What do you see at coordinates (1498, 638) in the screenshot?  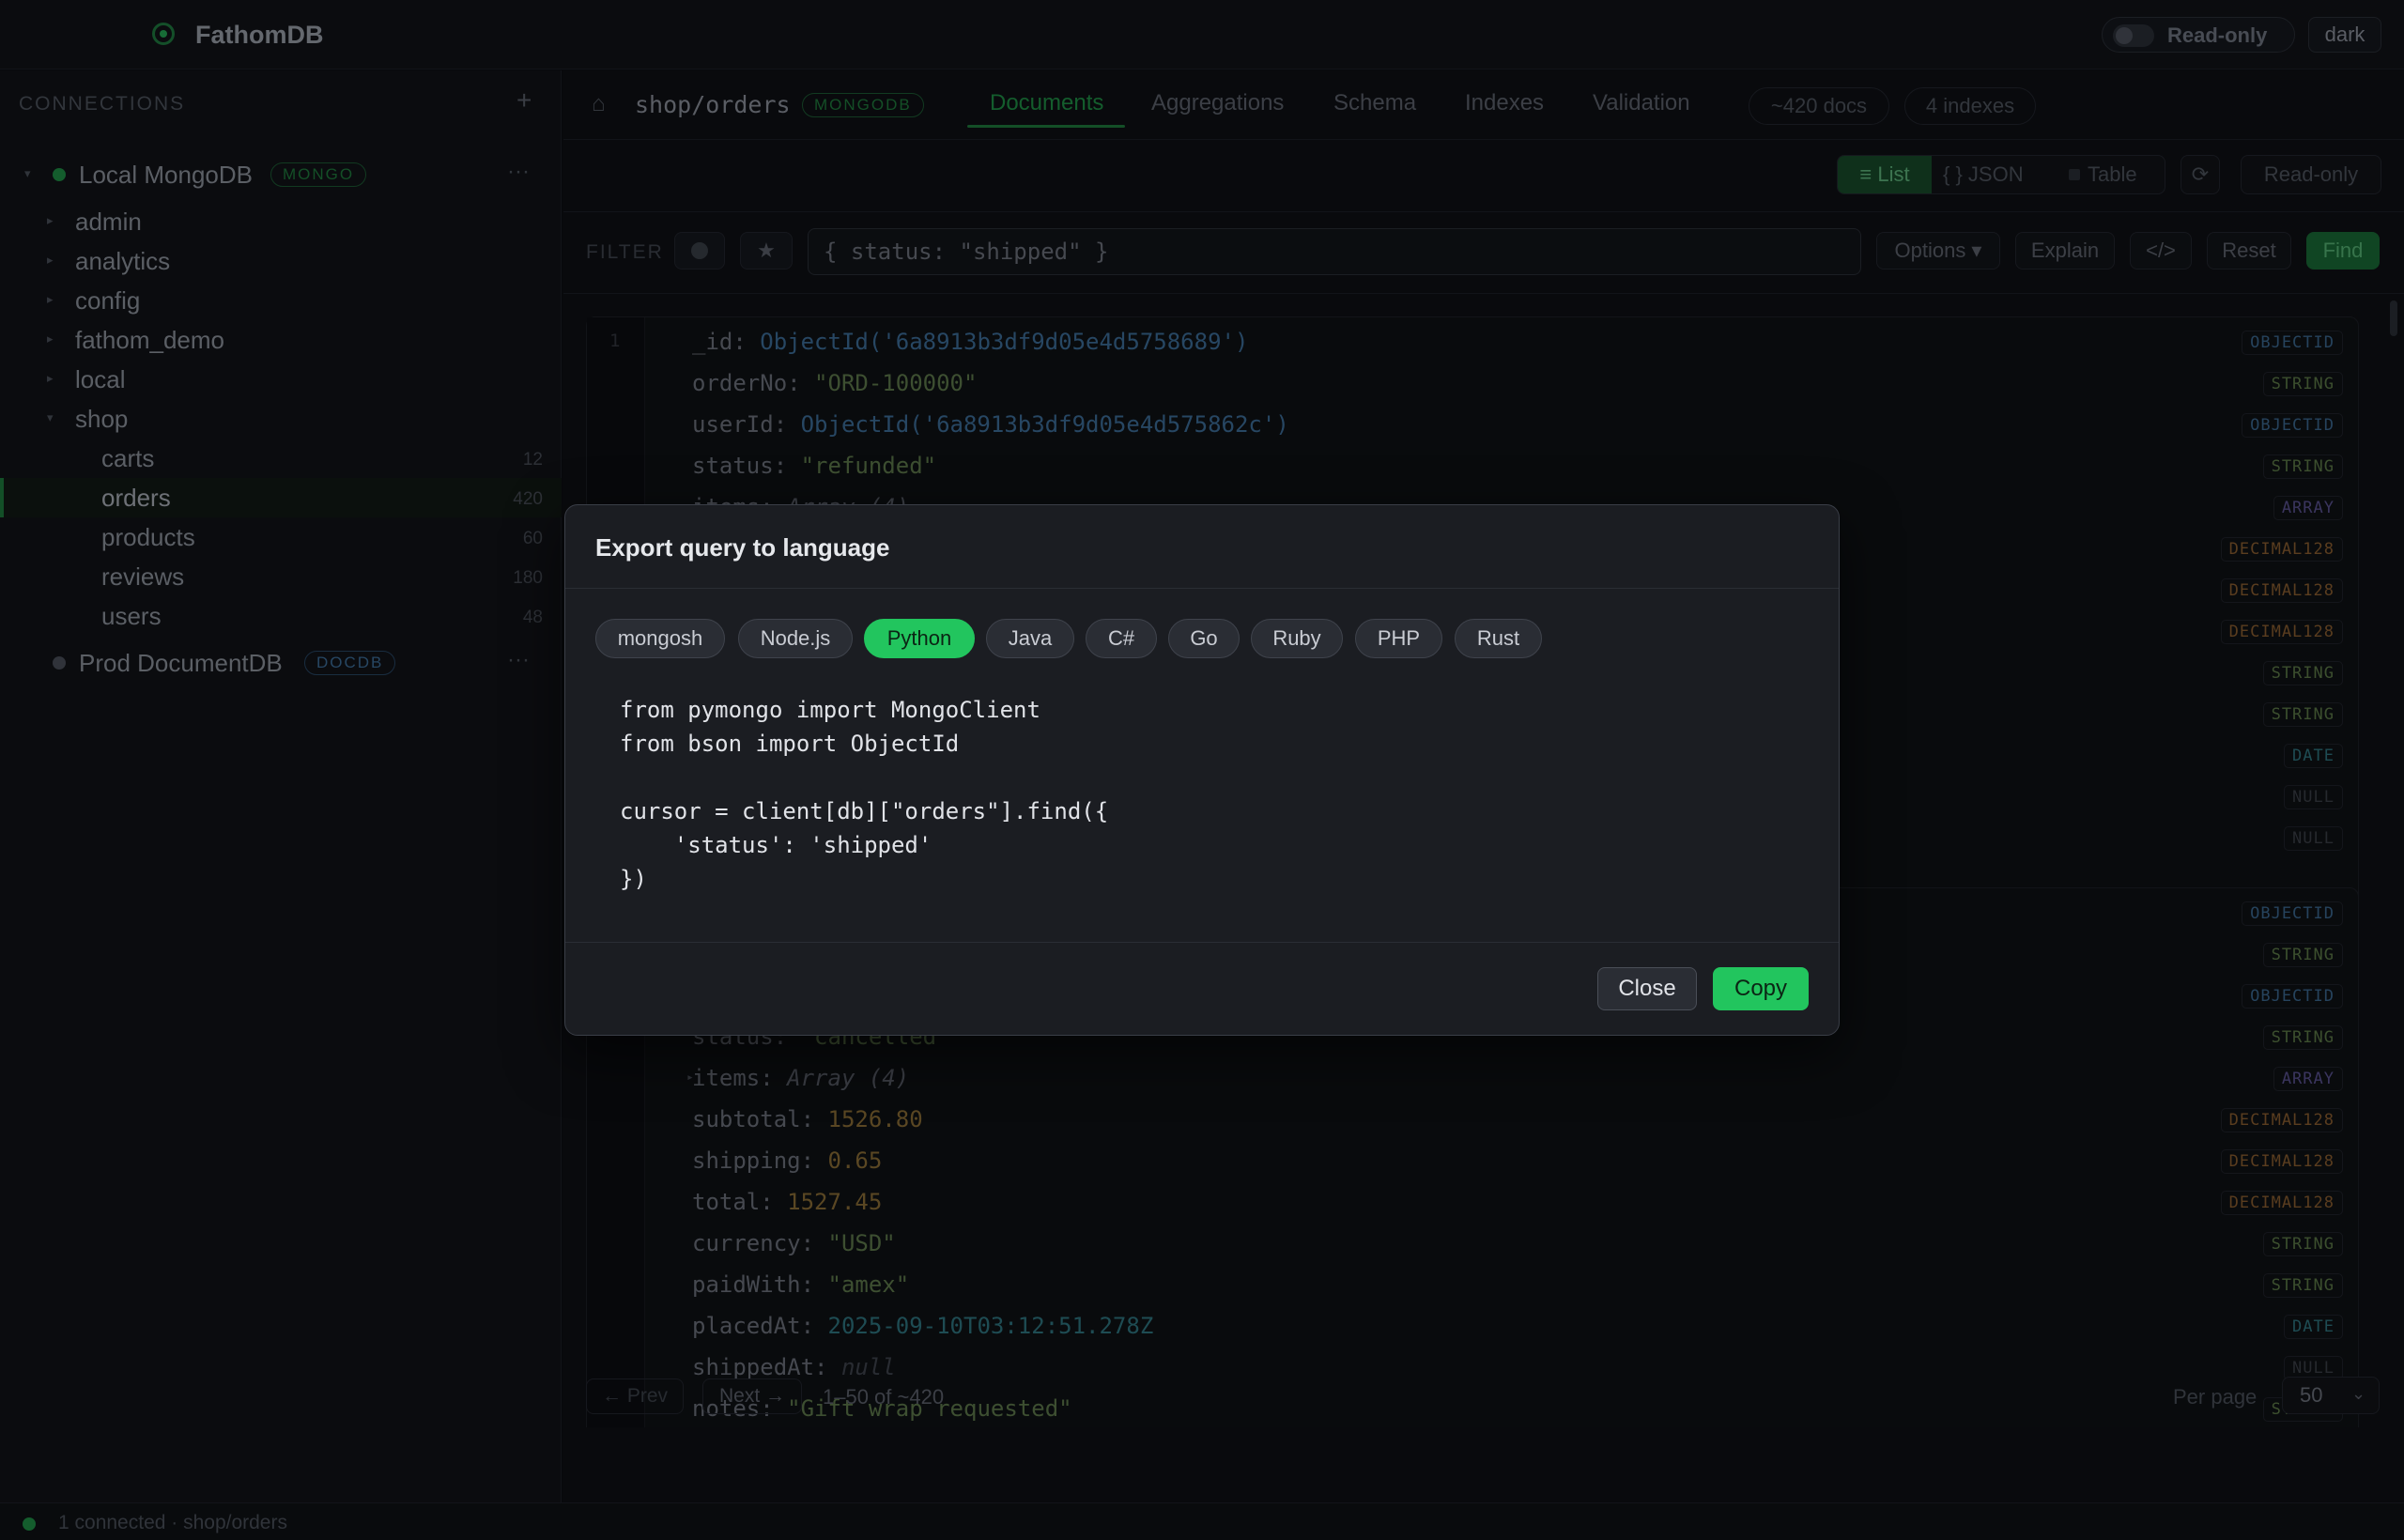 I see `lang-rust: Rust` at bounding box center [1498, 638].